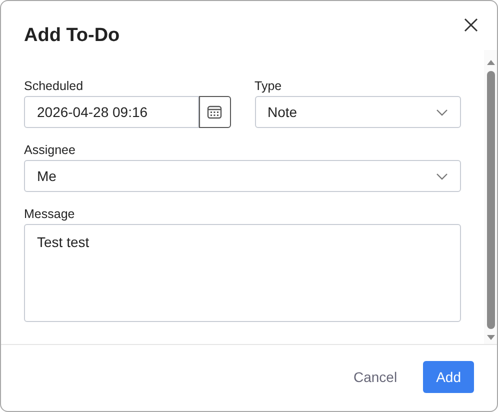  Describe the element at coordinates (490, 337) in the screenshot. I see `scroll-down-arrow-icon` at that location.